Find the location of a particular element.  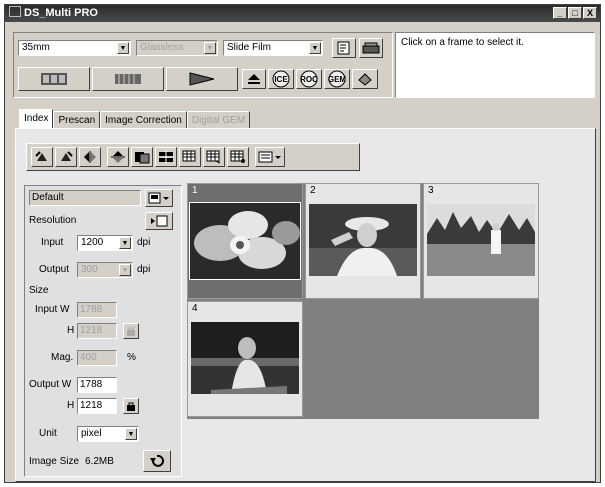

eject-button is located at coordinates (254, 79).